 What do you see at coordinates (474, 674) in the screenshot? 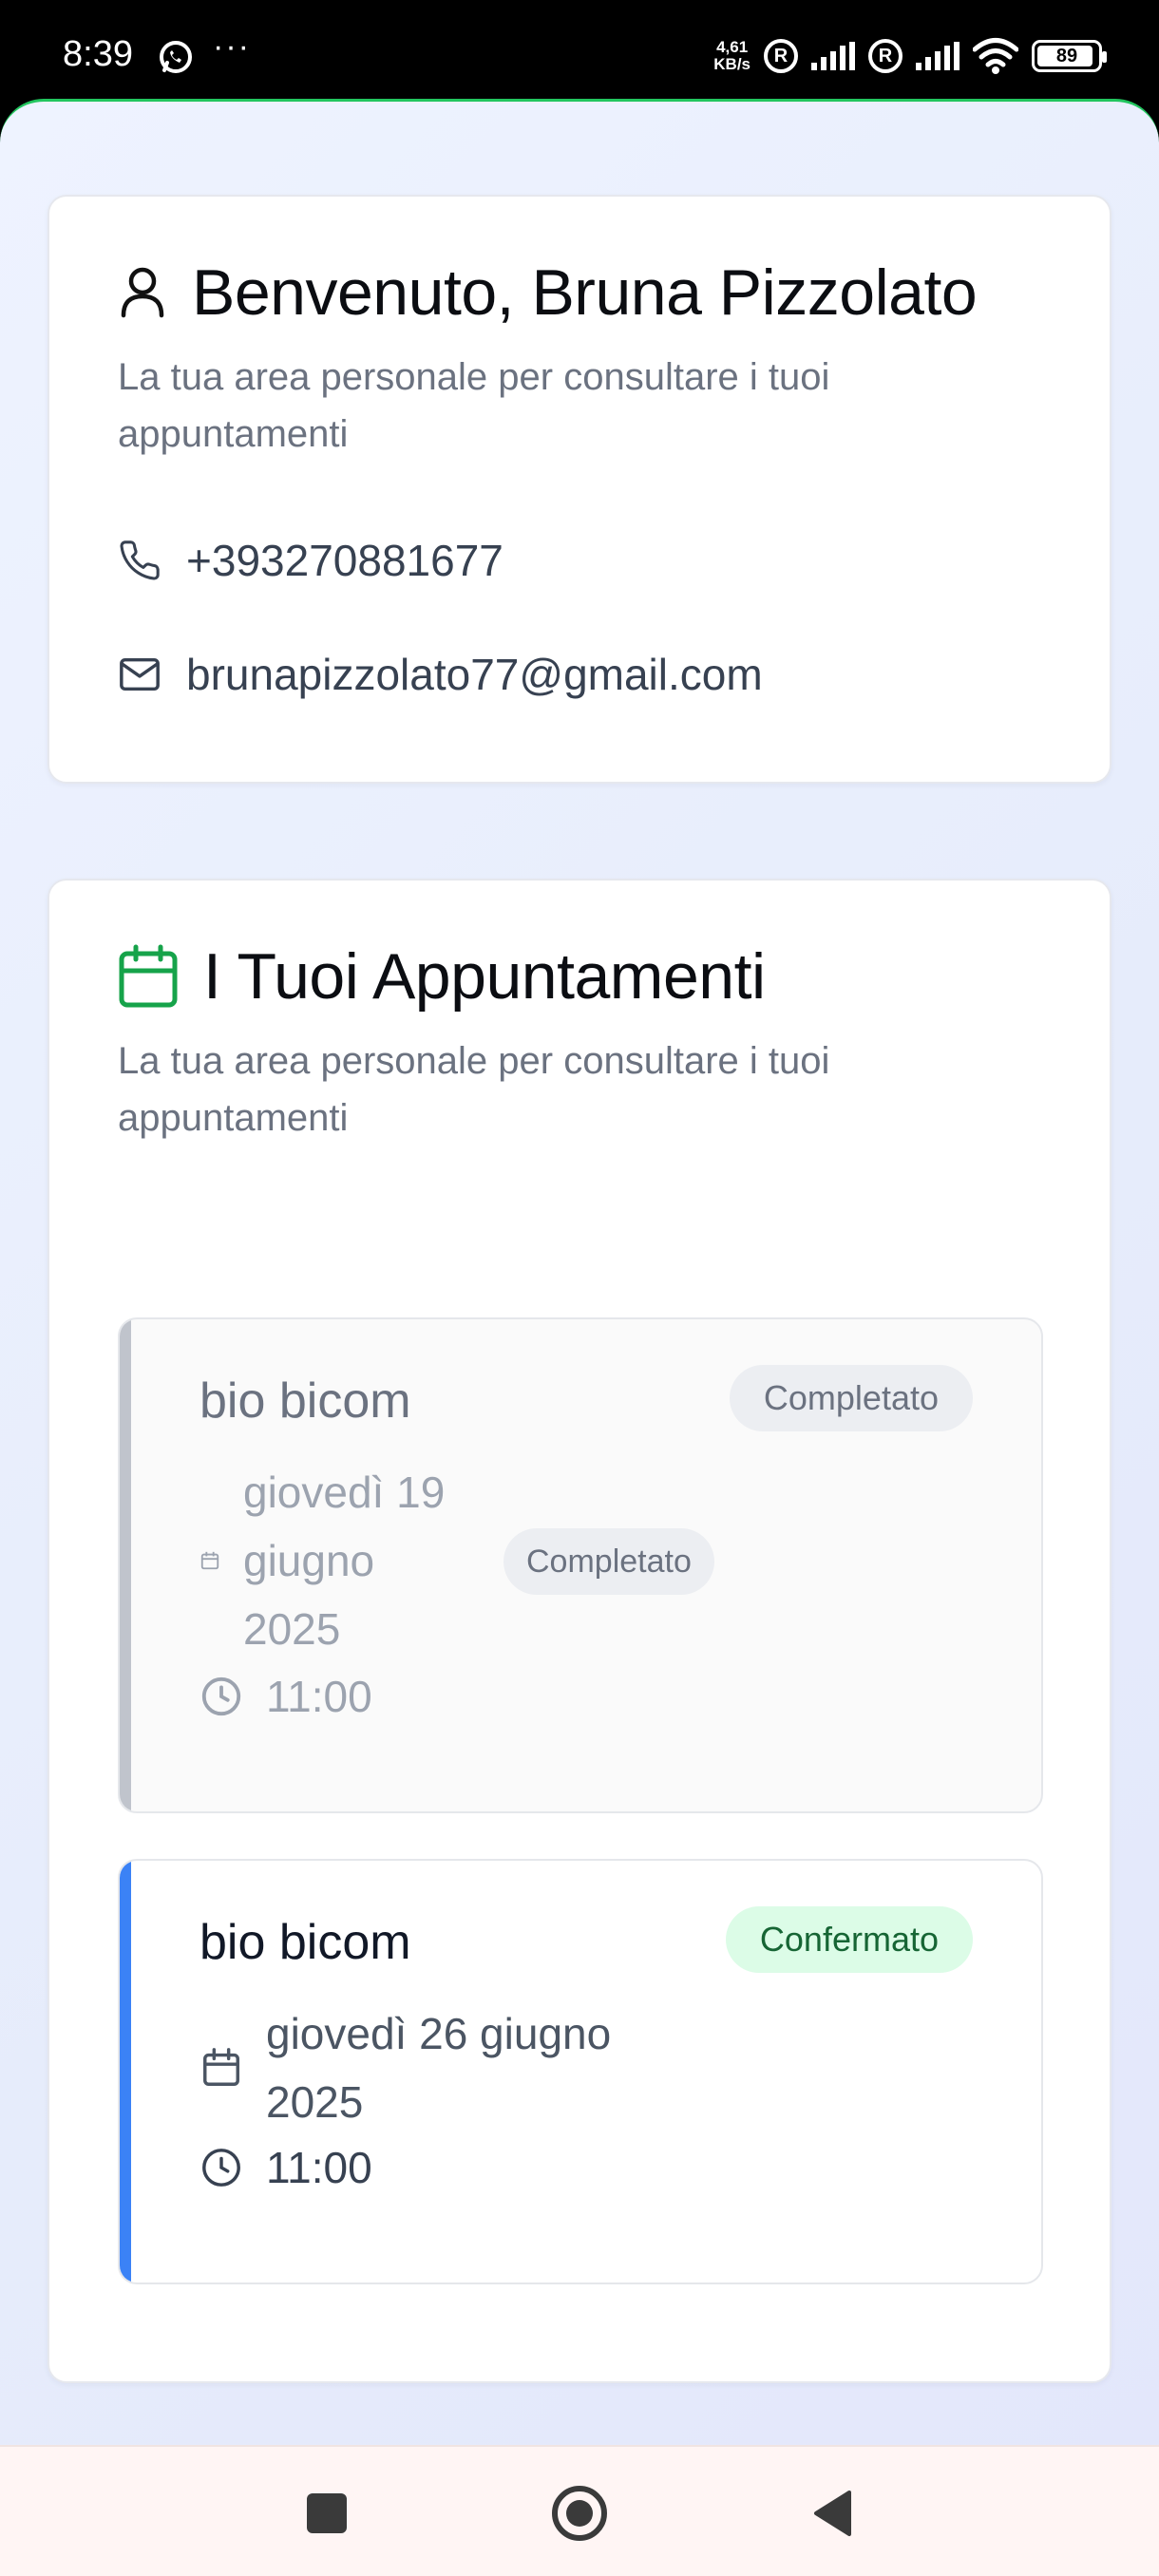
I see `email-address: brunapizzolato77@gmail.com` at bounding box center [474, 674].